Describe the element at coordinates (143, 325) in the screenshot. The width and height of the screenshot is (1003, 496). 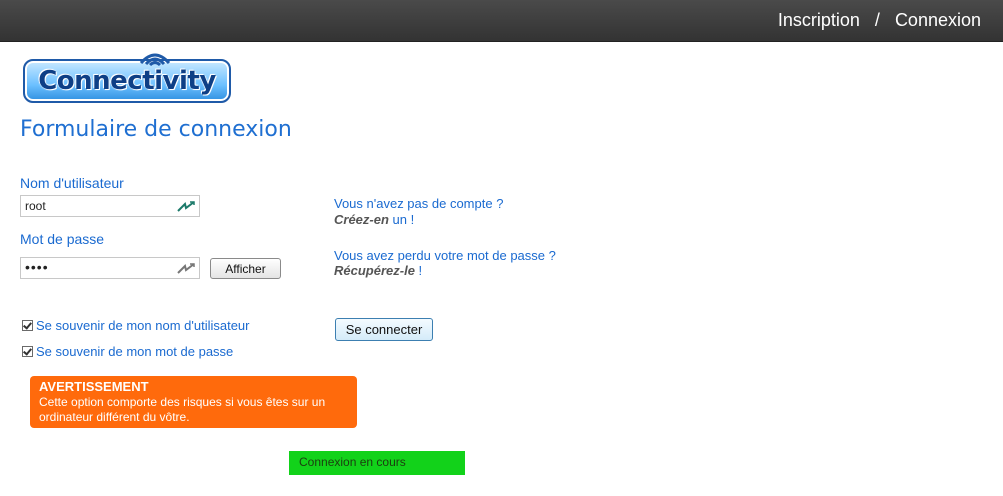
I see `remember-username-label: Se souvenir de mon nom d'utilisateur` at that location.